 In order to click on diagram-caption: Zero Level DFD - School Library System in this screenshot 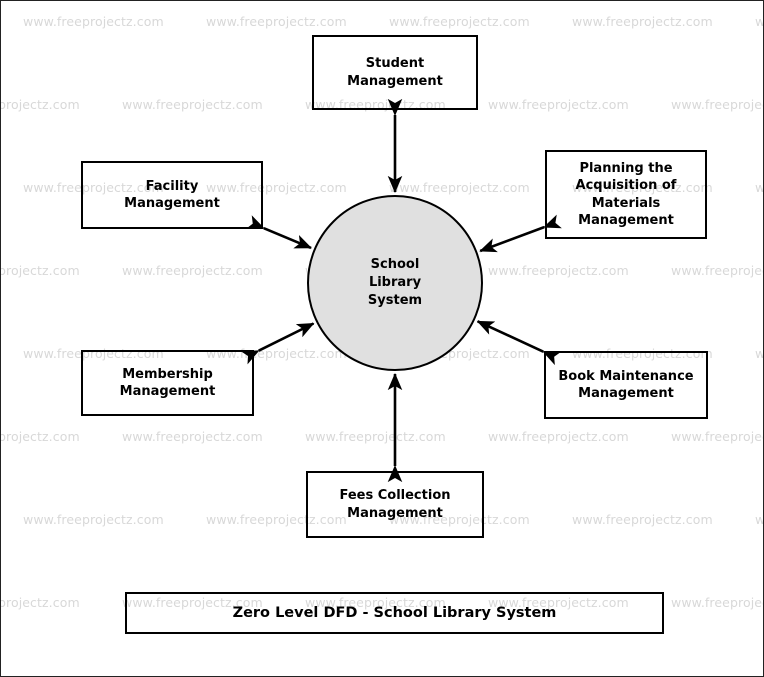, I will do `click(394, 613)`.